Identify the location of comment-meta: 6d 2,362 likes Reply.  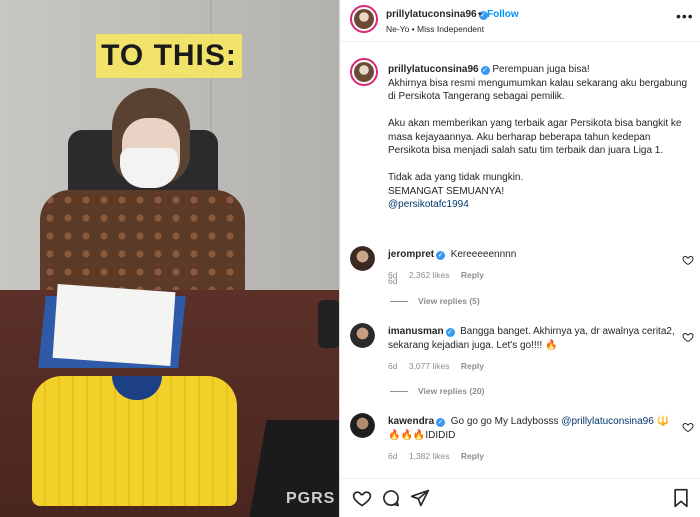
(440, 275).